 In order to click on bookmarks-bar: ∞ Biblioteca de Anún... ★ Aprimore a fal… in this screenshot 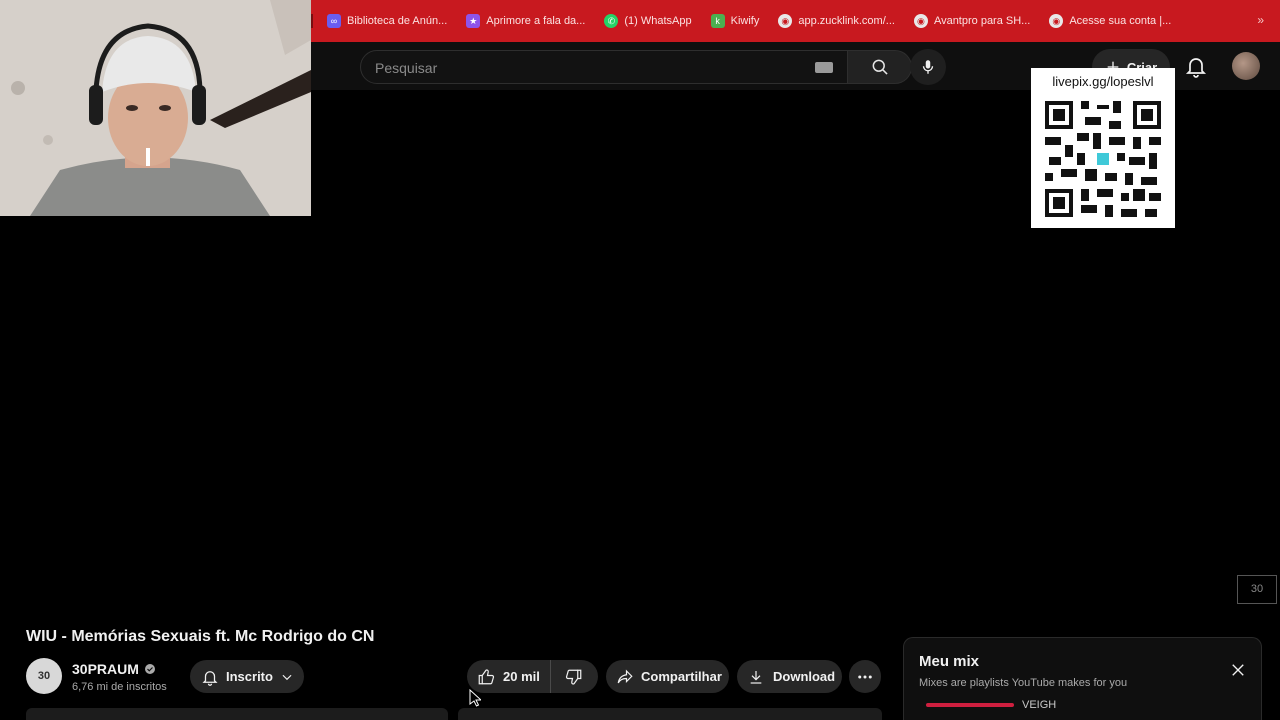, I will do `click(795, 21)`.